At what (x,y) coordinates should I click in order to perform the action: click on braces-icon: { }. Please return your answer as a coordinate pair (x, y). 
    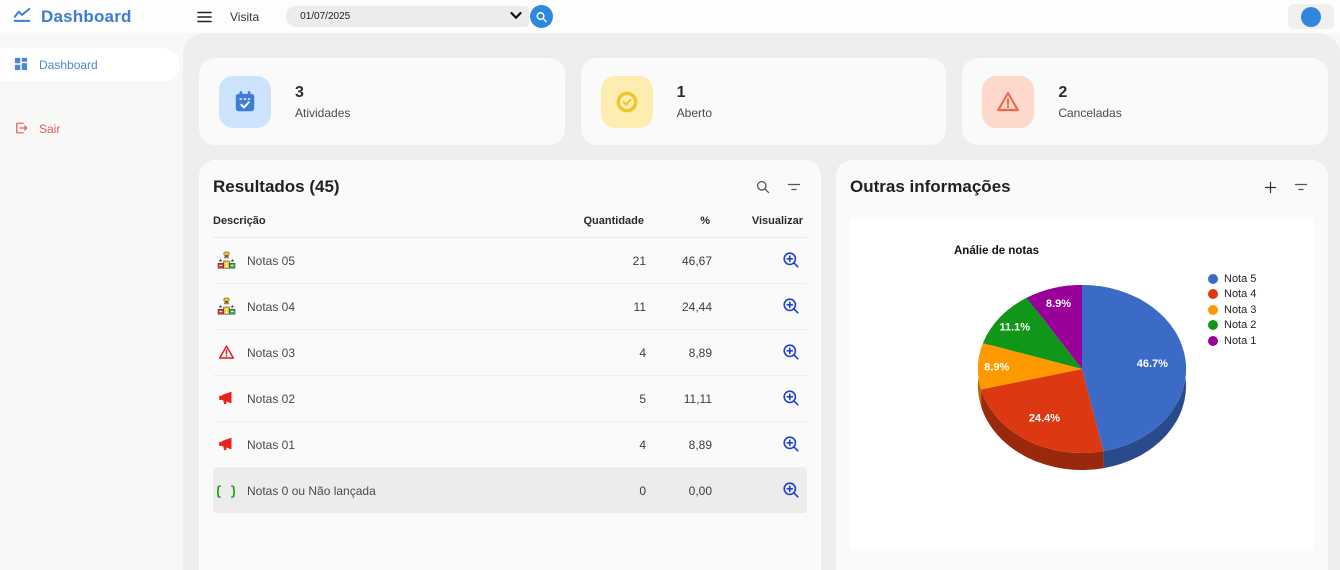
    Looking at the image, I should click on (226, 491).